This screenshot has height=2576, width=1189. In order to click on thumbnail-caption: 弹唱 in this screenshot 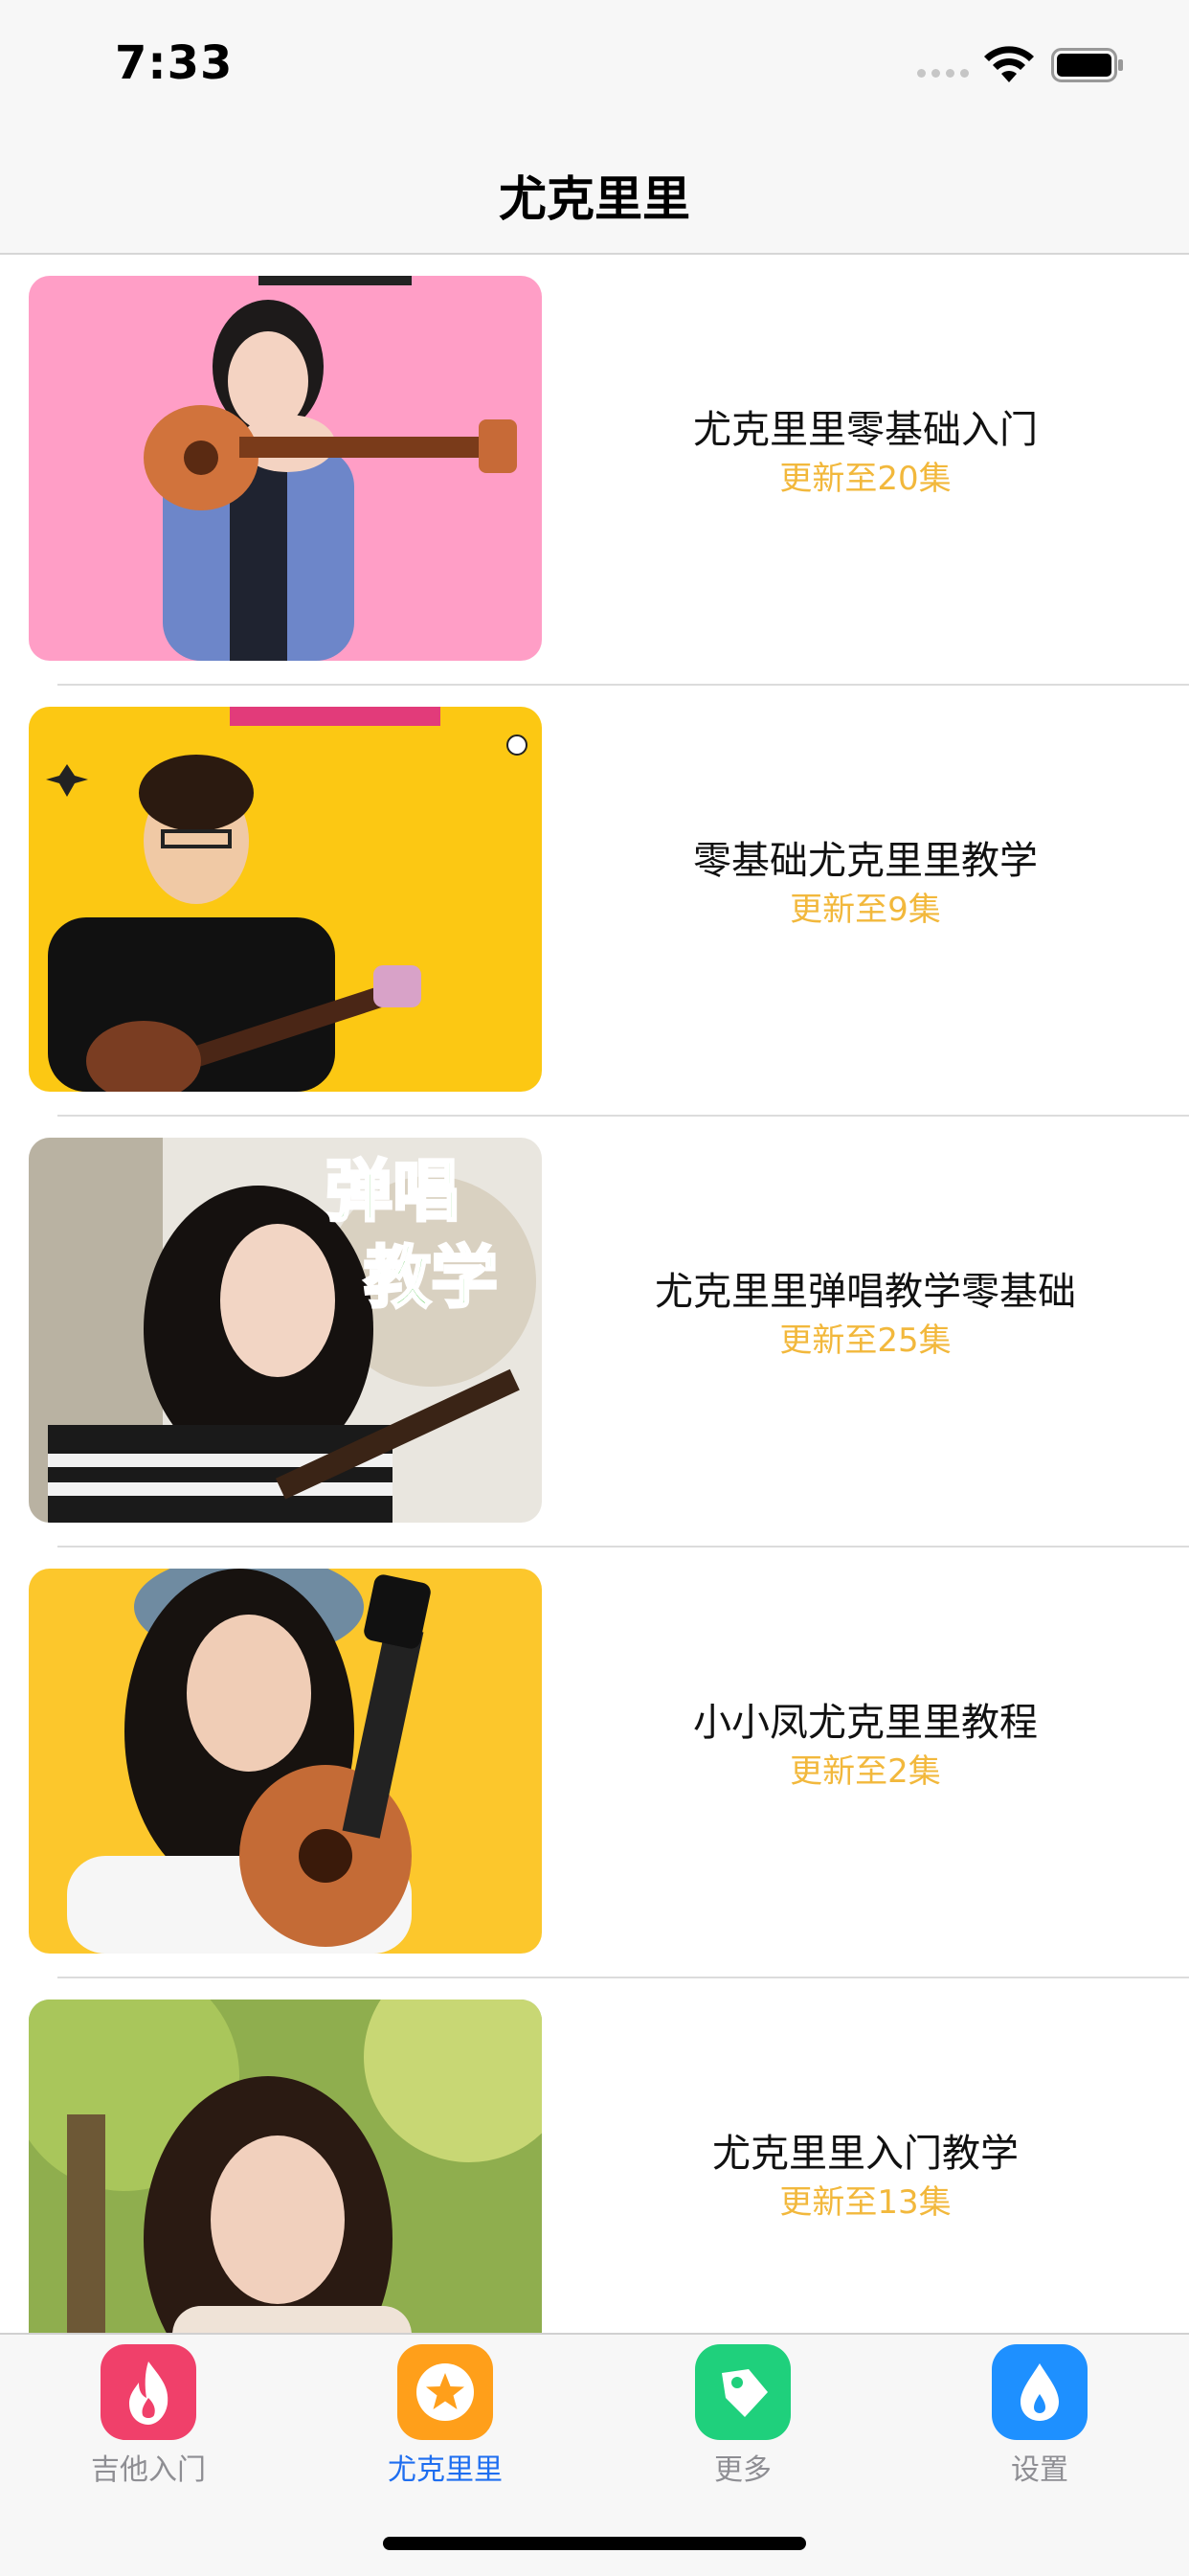, I will do `click(392, 1191)`.